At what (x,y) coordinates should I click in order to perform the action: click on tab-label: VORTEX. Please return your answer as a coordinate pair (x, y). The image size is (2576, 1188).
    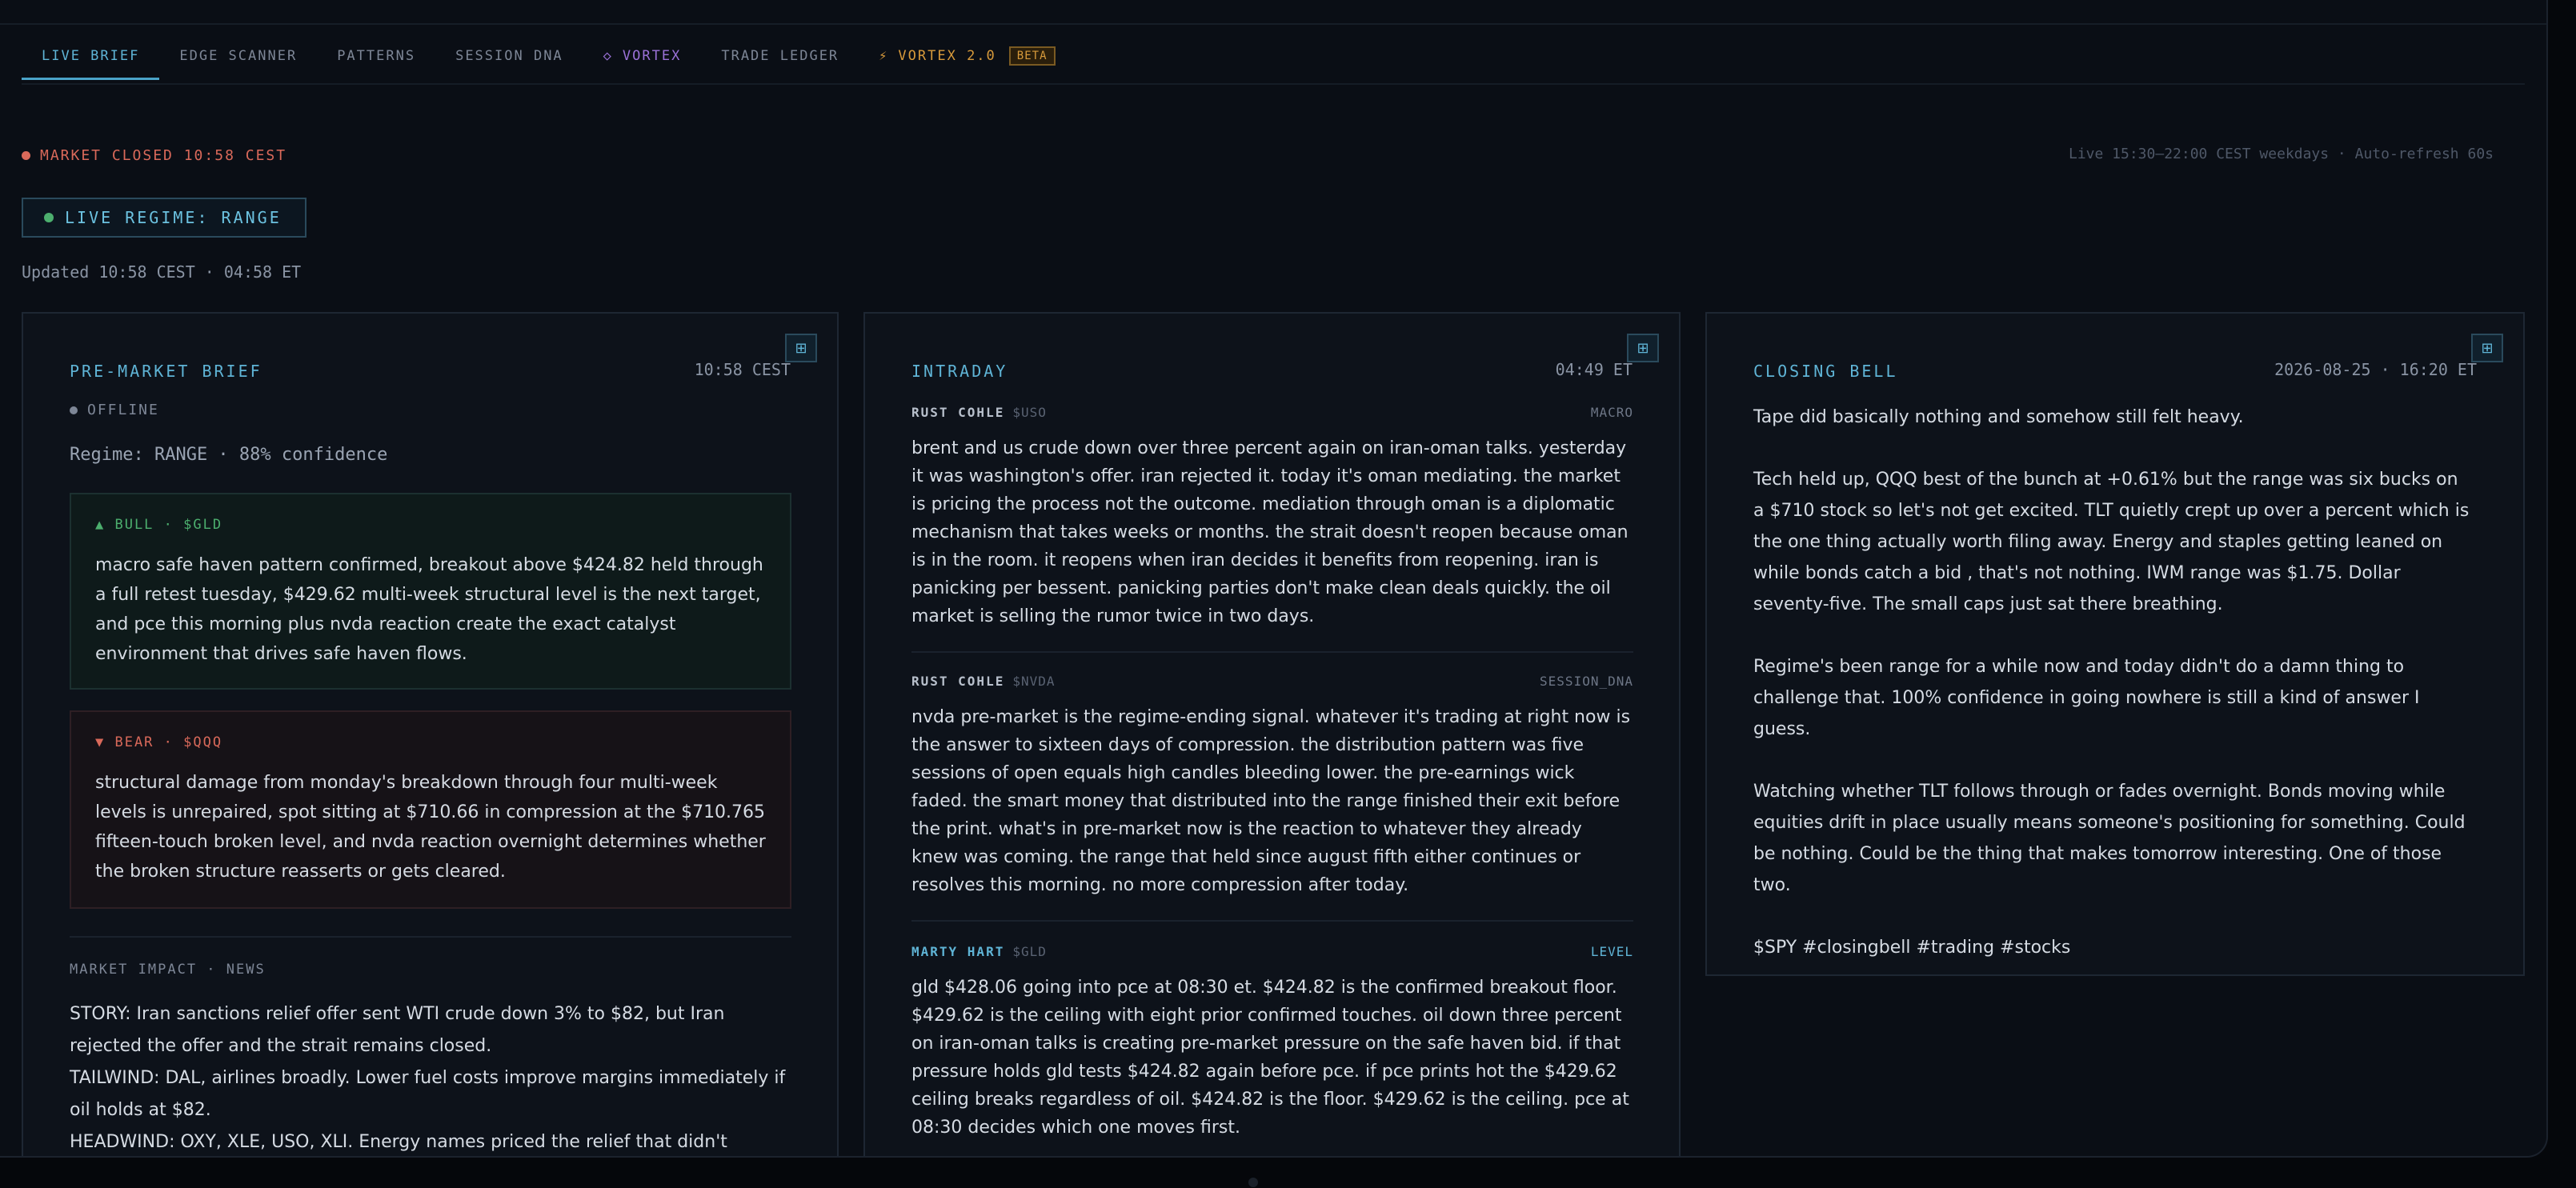
    Looking at the image, I should click on (652, 56).